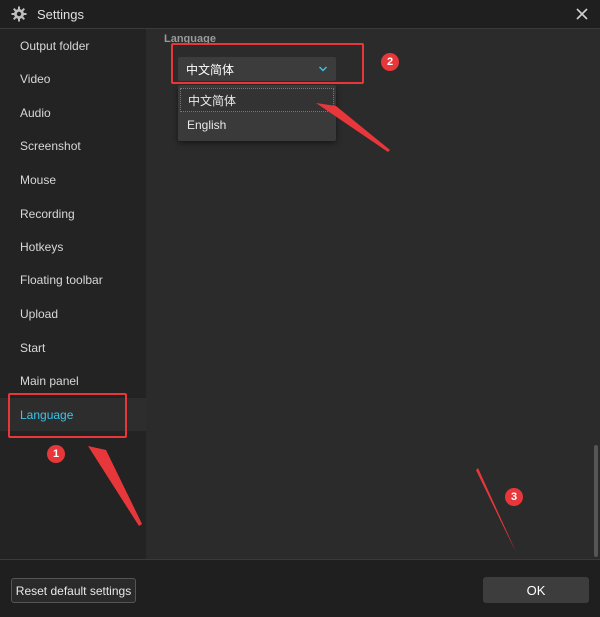 The height and width of the screenshot is (617, 600). Describe the element at coordinates (55, 45) in the screenshot. I see `sidebar-item-label: Output folder` at that location.